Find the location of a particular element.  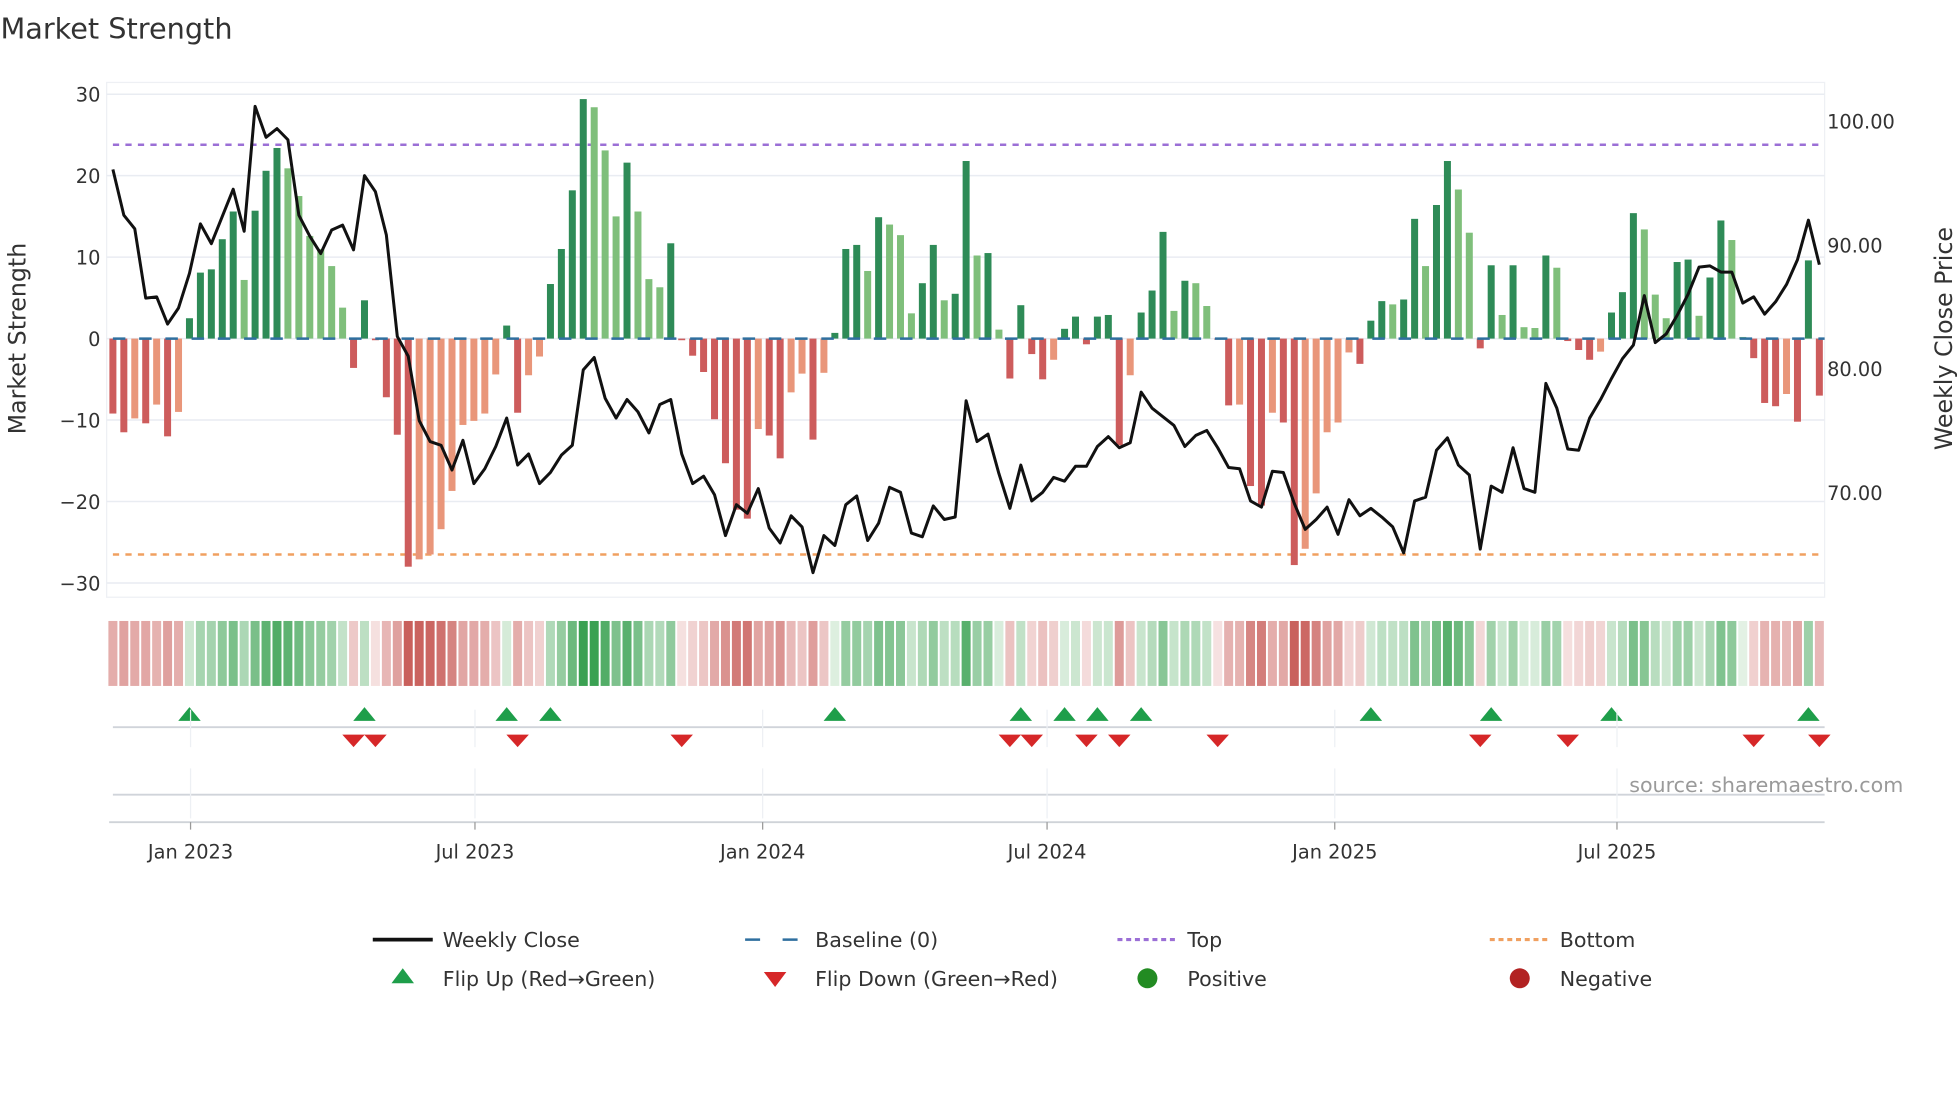

legend-circle-icon is located at coordinates (1519, 978).